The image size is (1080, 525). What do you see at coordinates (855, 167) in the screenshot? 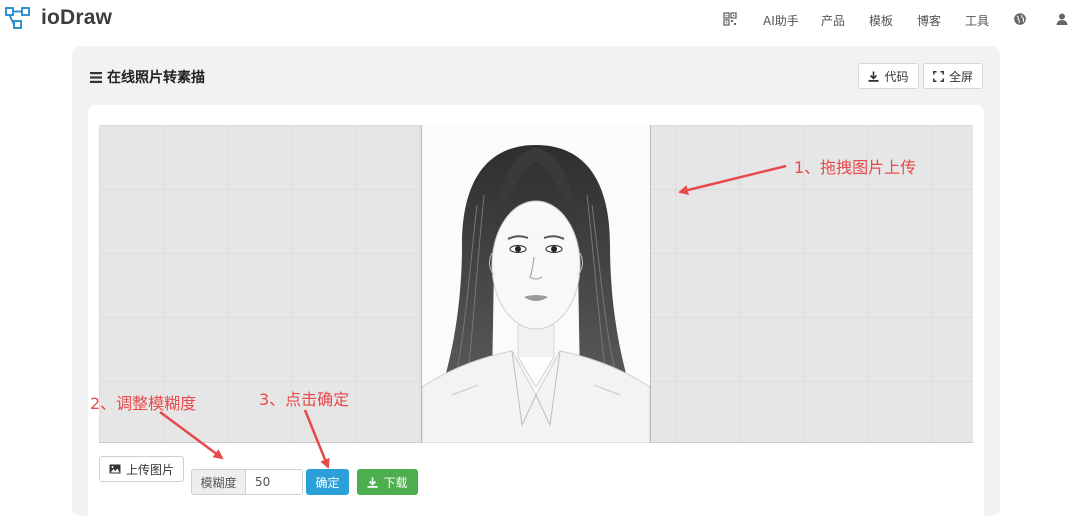
I see `annotation-step1: 1、拖拽图片上传` at bounding box center [855, 167].